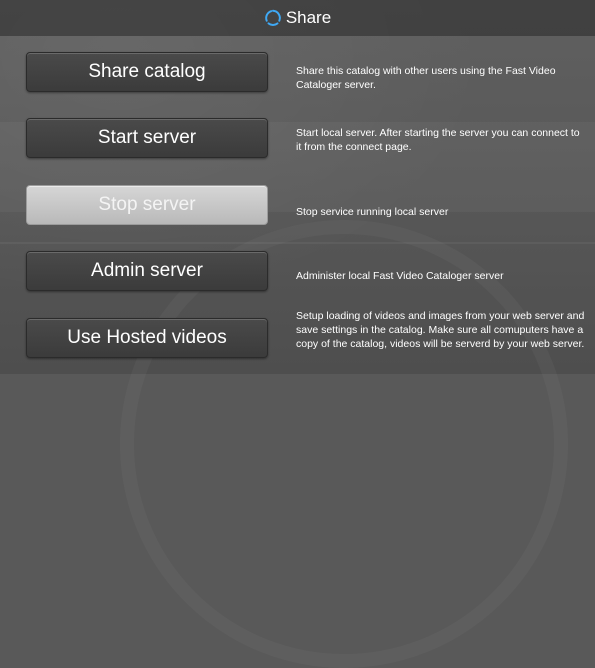  Describe the element at coordinates (147, 338) in the screenshot. I see `use-hosted-videos-button: Use Hosted videos` at that location.